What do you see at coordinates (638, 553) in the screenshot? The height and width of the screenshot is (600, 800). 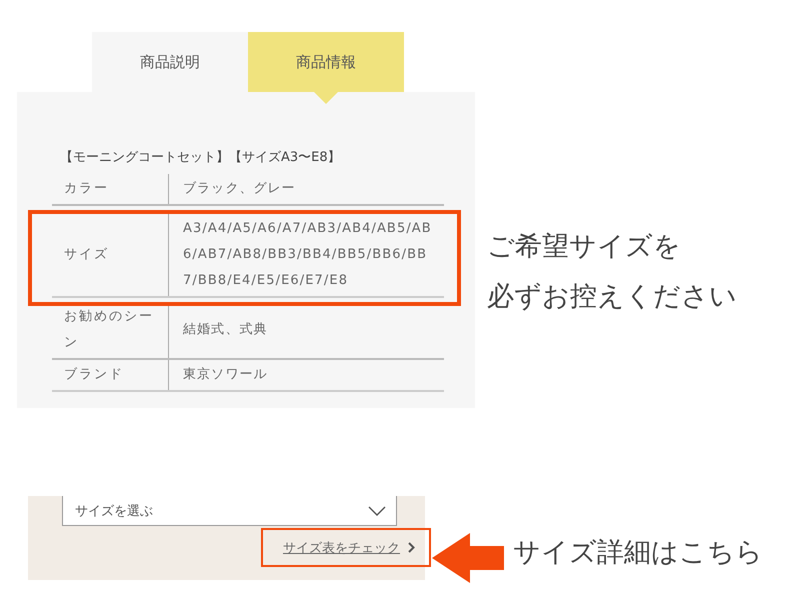 I see `annotation-text: サイズ詳細はこちら` at bounding box center [638, 553].